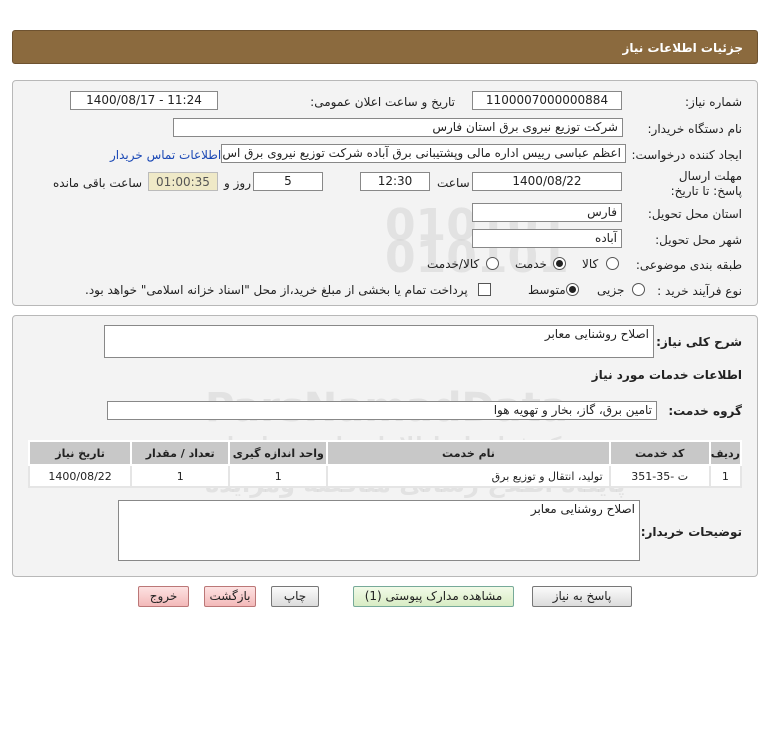 The width and height of the screenshot is (770, 745). Describe the element at coordinates (379, 341) in the screenshot. I see `summary-field: اصلاح روشنایی معابر` at that location.